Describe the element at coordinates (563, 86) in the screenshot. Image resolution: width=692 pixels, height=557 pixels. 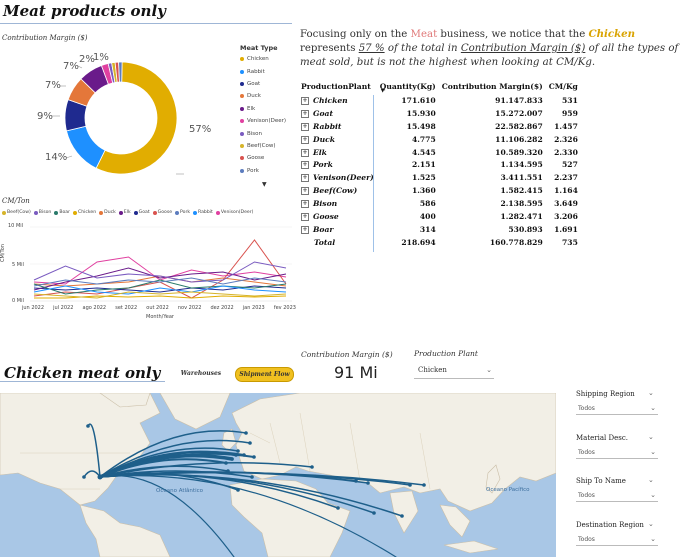
I see `col-header-cmkg: CM/Kg` at that location.